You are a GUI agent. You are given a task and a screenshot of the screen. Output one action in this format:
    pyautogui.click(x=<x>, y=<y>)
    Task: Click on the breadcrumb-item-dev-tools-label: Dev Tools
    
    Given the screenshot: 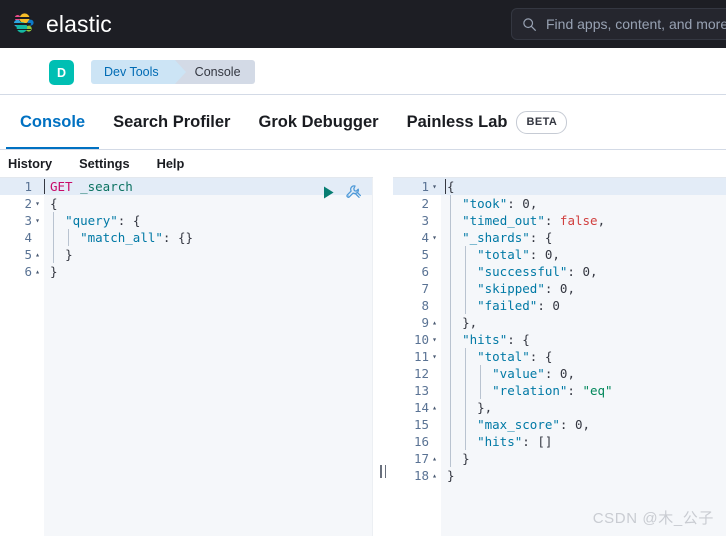 What is the action you would take?
    pyautogui.click(x=131, y=72)
    